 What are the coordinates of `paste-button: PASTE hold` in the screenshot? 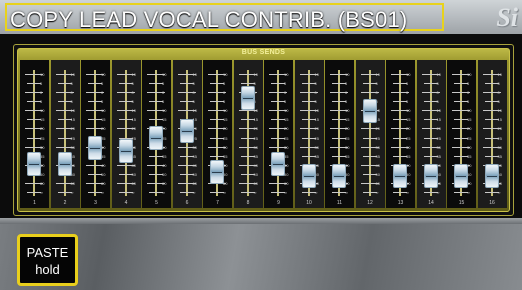 It's located at (47, 260).